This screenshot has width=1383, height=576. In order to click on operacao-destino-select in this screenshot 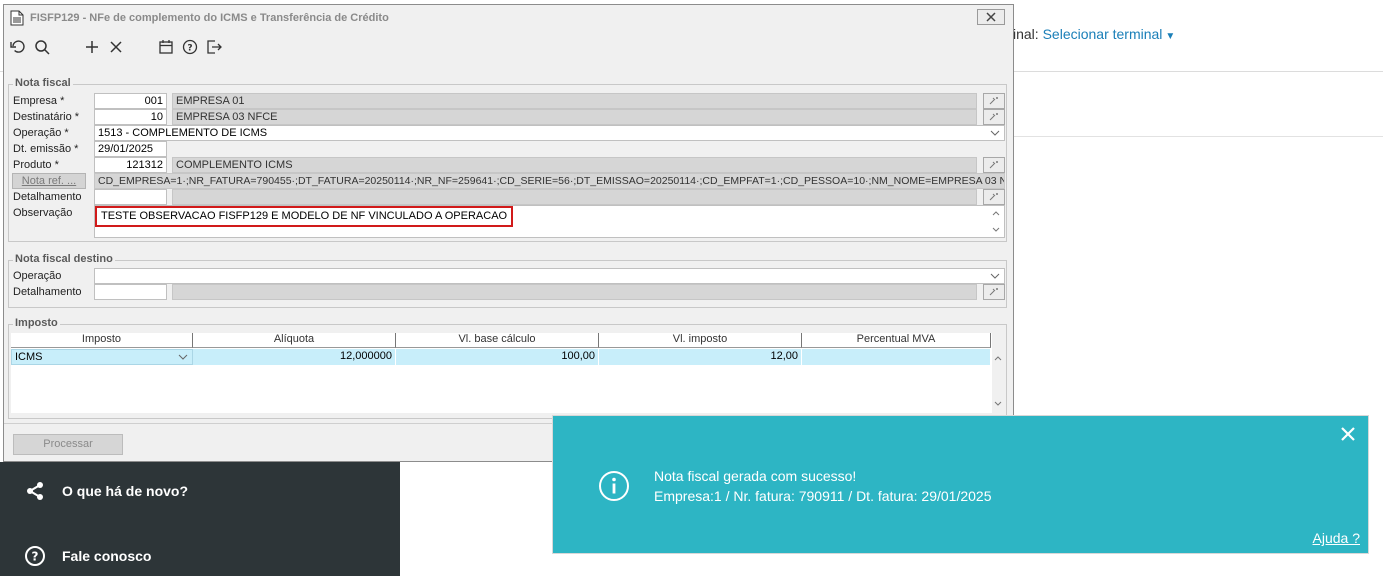, I will do `click(549, 276)`.